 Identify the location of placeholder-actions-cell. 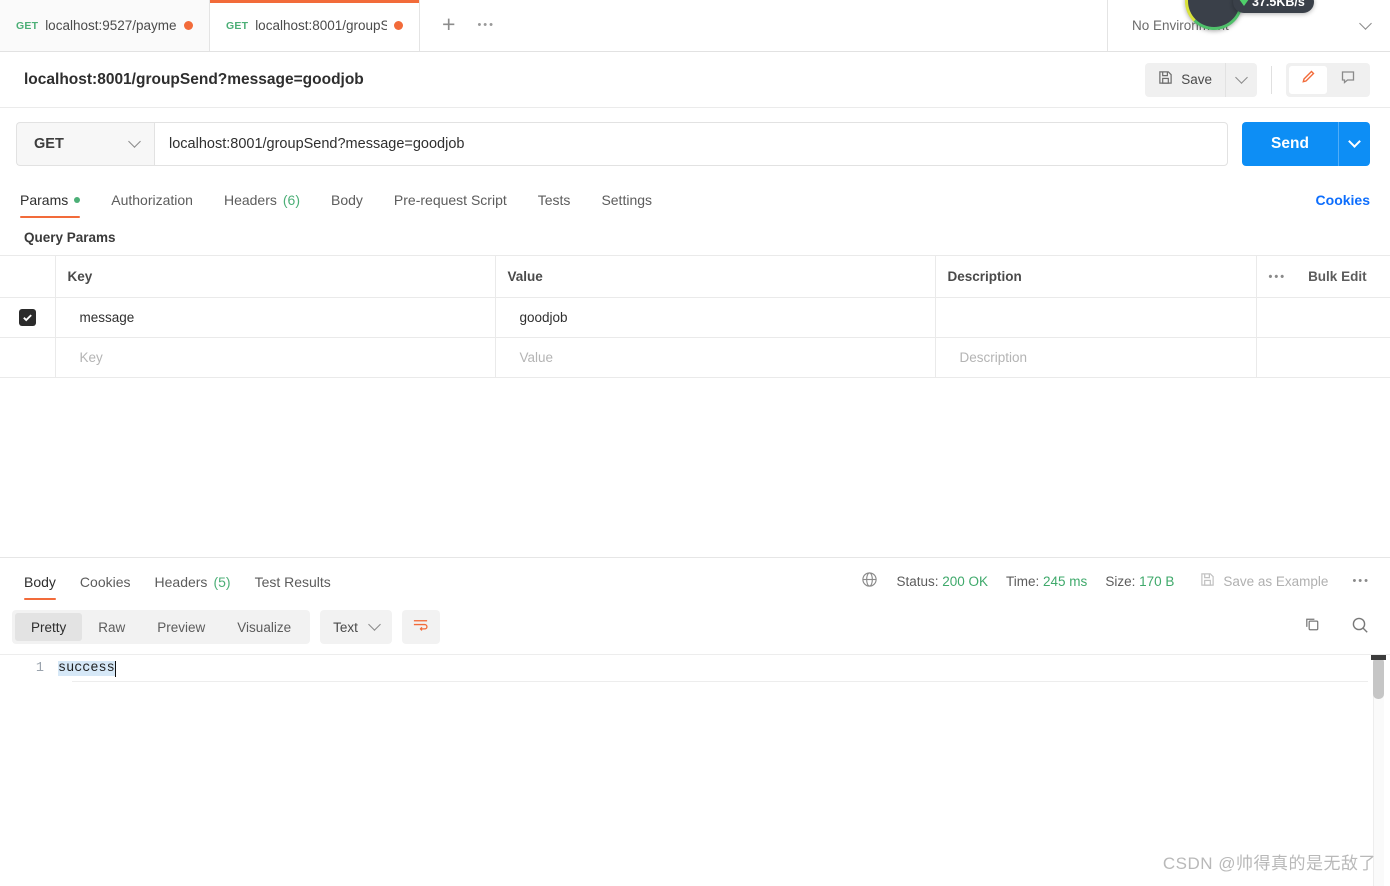
(1323, 357).